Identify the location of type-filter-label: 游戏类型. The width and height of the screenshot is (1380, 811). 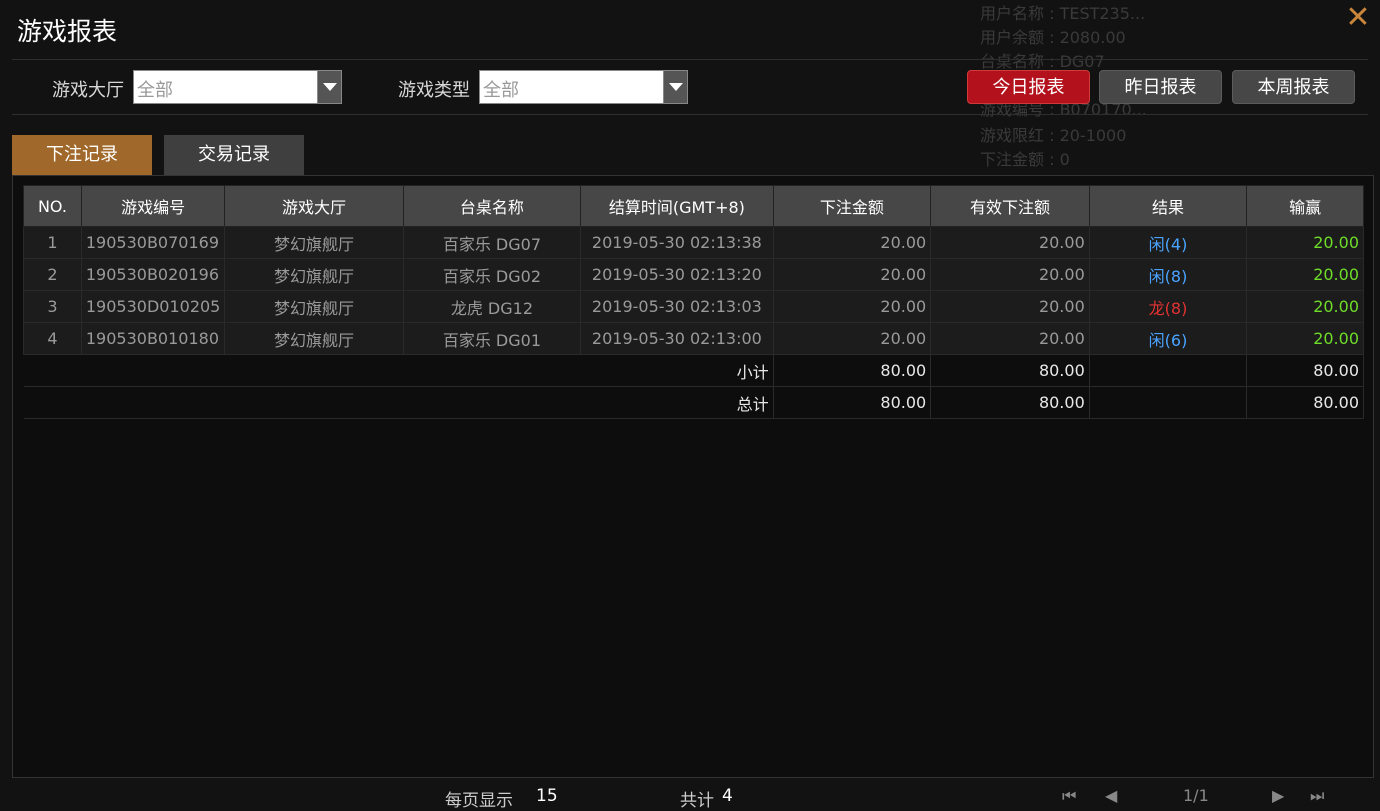
(434, 90).